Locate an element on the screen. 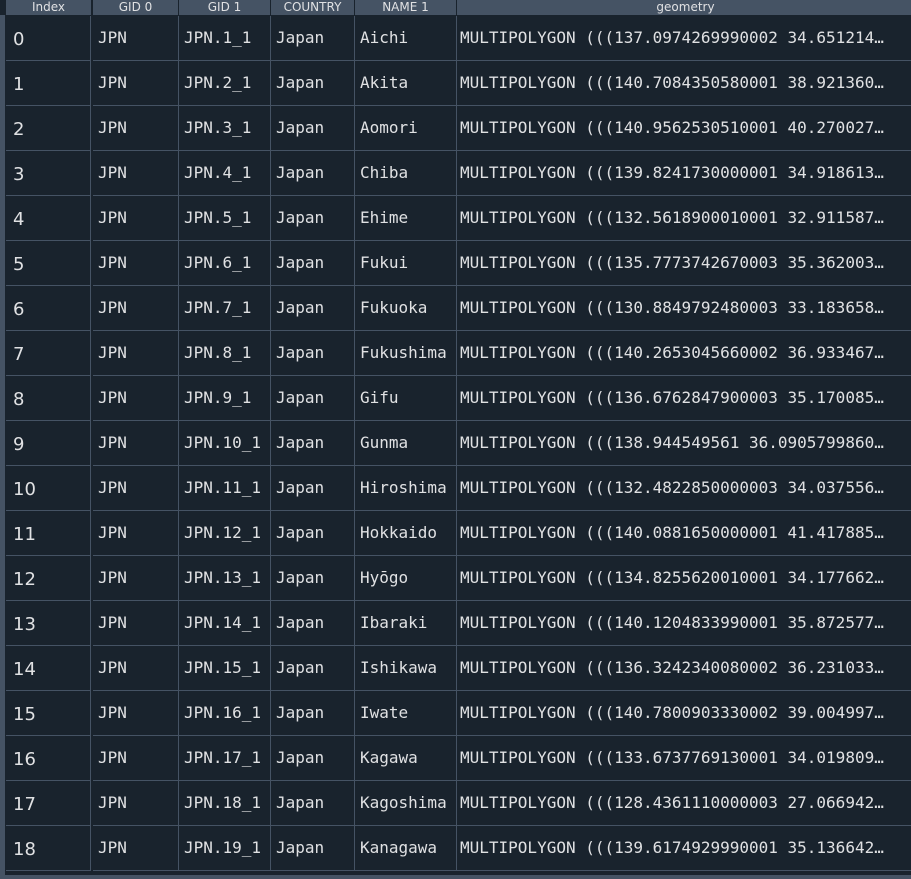 Image resolution: width=911 pixels, height=879 pixels. cell-gid1: JPN.16_1 is located at coordinates (225, 713).